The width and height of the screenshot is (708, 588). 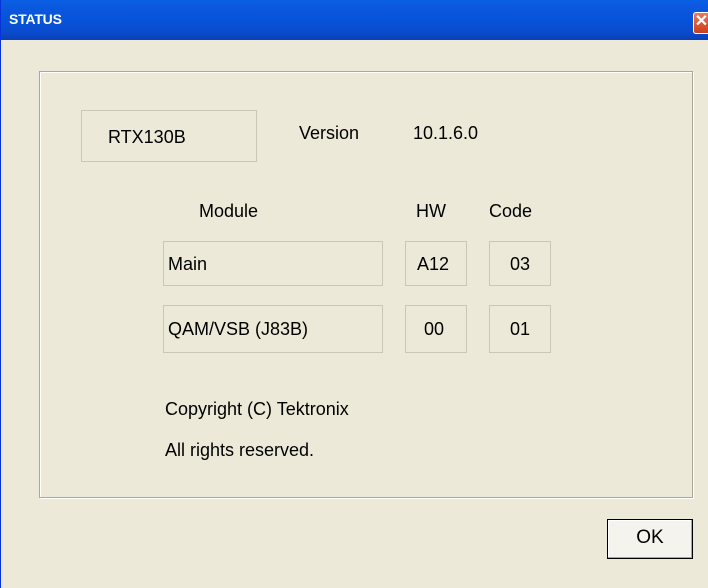 What do you see at coordinates (700, 23) in the screenshot?
I see `close-icon: ✕` at bounding box center [700, 23].